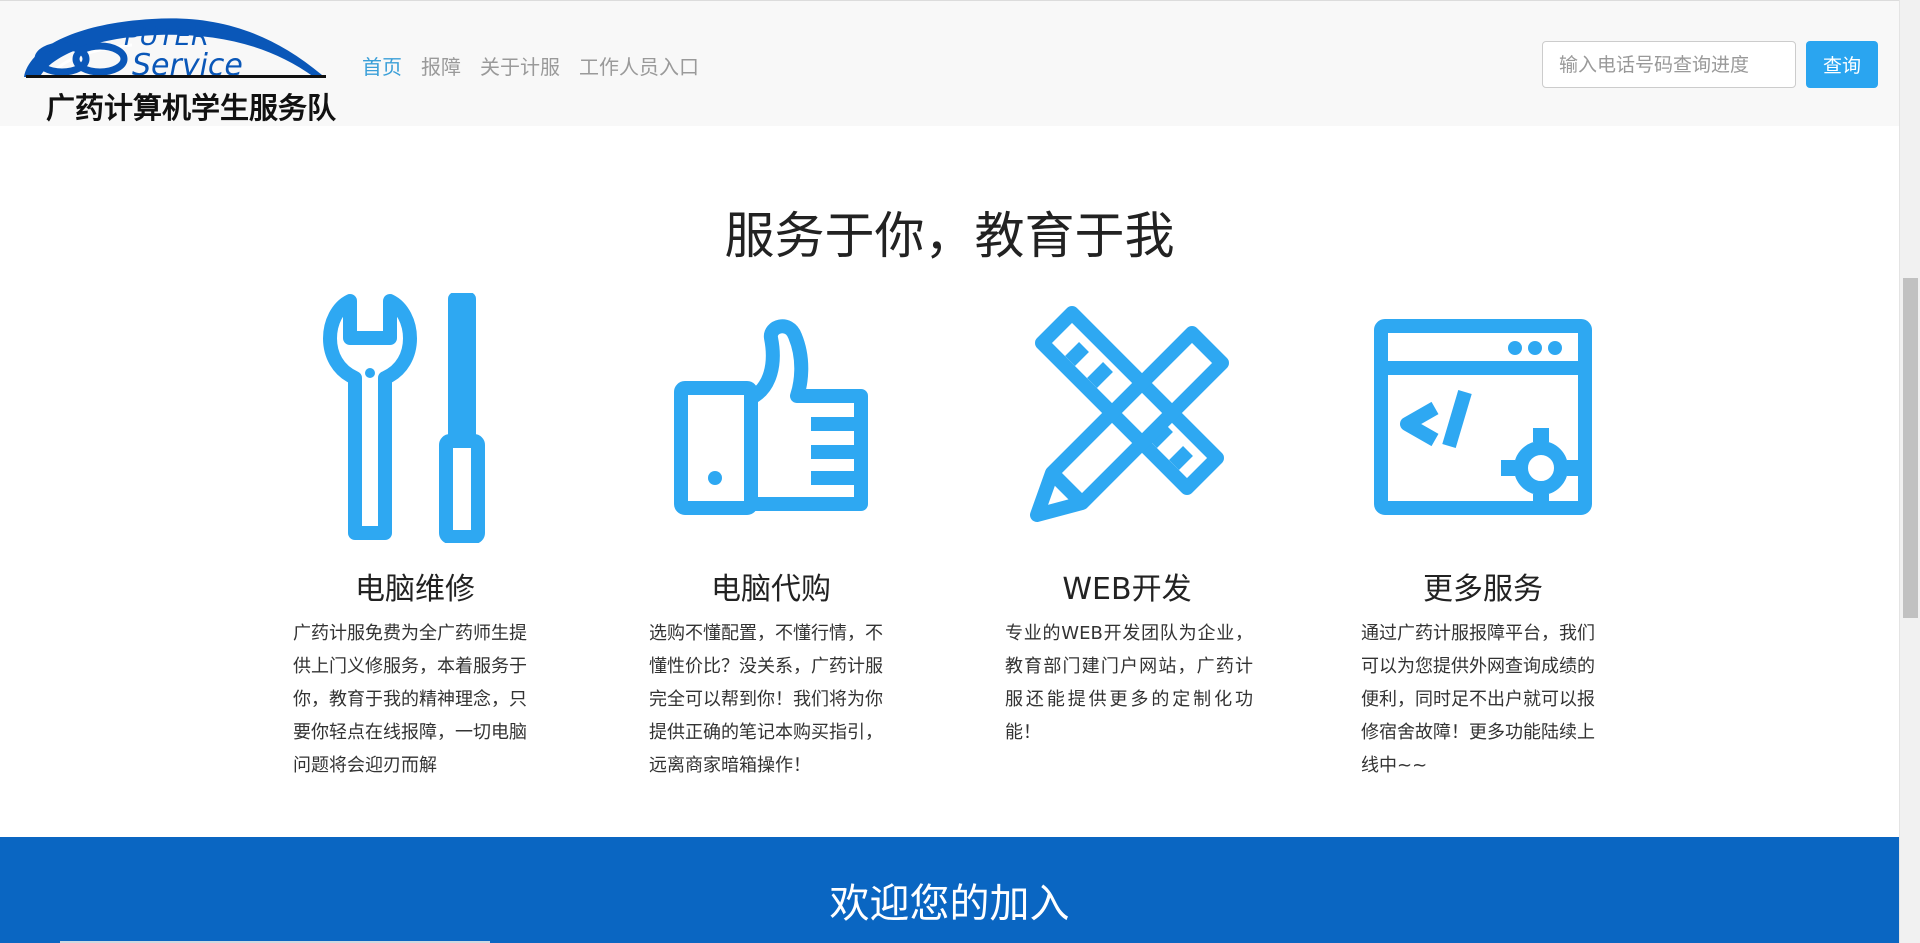  Describe the element at coordinates (1842, 64) in the screenshot. I see `query-button: 查询` at that location.